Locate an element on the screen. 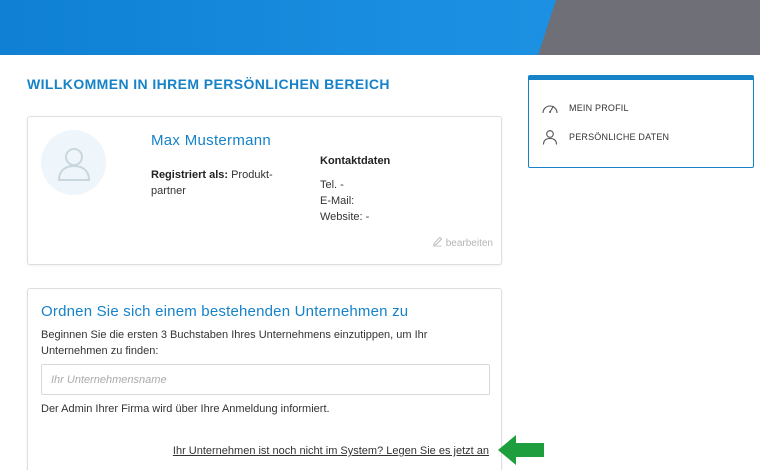 The width and height of the screenshot is (760, 470). company-name-input is located at coordinates (265, 379).